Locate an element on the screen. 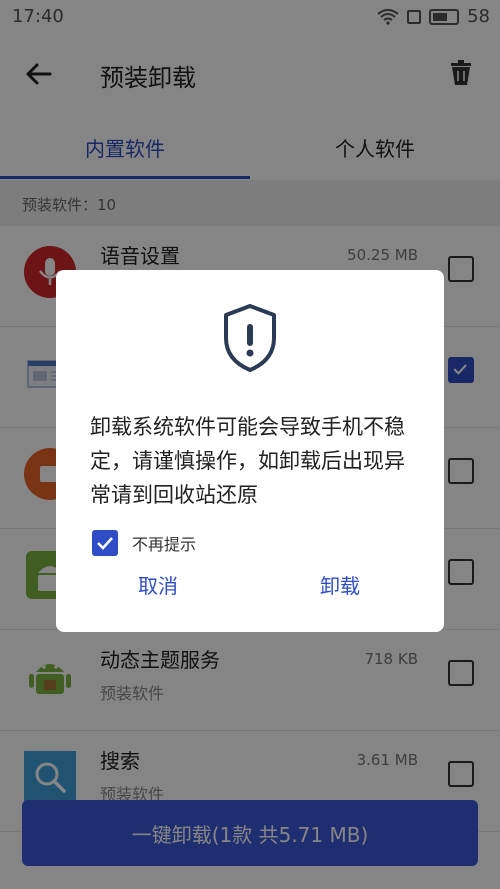  checkmark-icon is located at coordinates (105, 543).